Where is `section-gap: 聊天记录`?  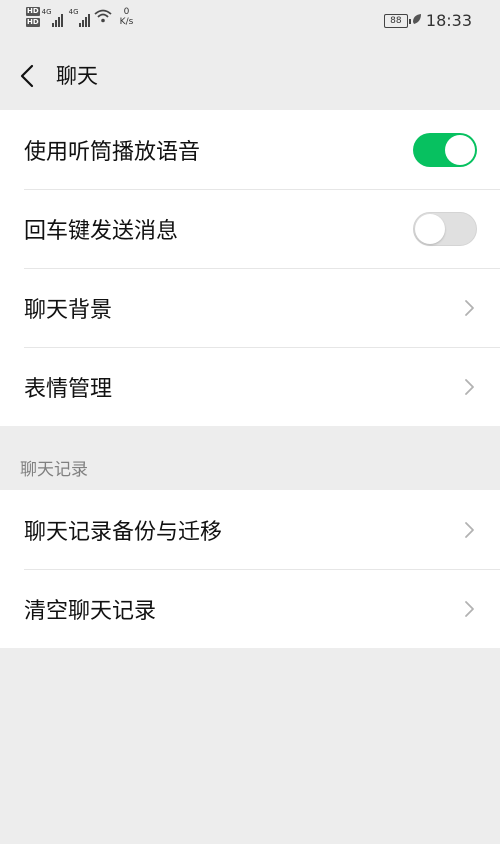
section-gap: 聊天记录 is located at coordinates (250, 458).